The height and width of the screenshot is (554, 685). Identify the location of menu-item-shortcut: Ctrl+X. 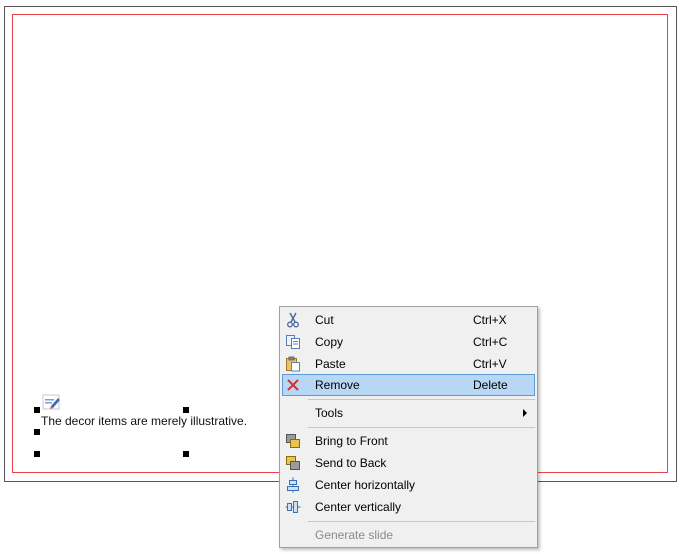
(490, 320).